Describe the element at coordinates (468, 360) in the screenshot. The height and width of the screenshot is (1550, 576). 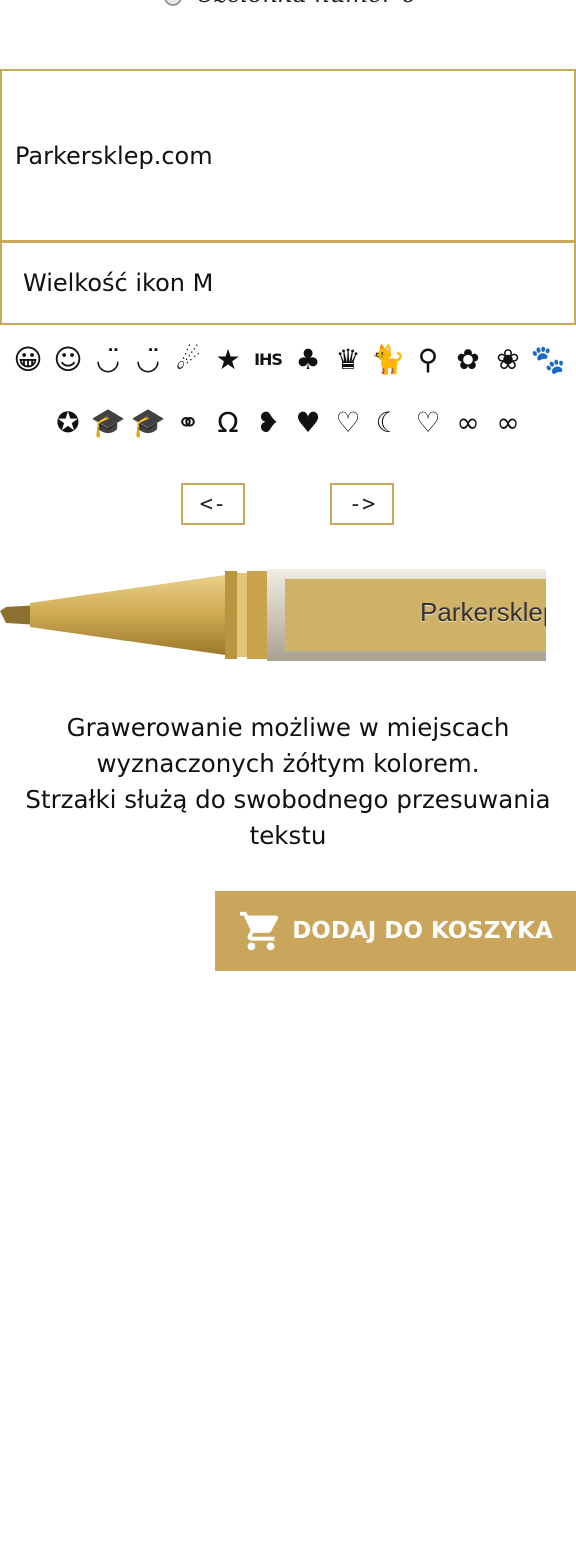
I see `rose-icon: ✿` at that location.